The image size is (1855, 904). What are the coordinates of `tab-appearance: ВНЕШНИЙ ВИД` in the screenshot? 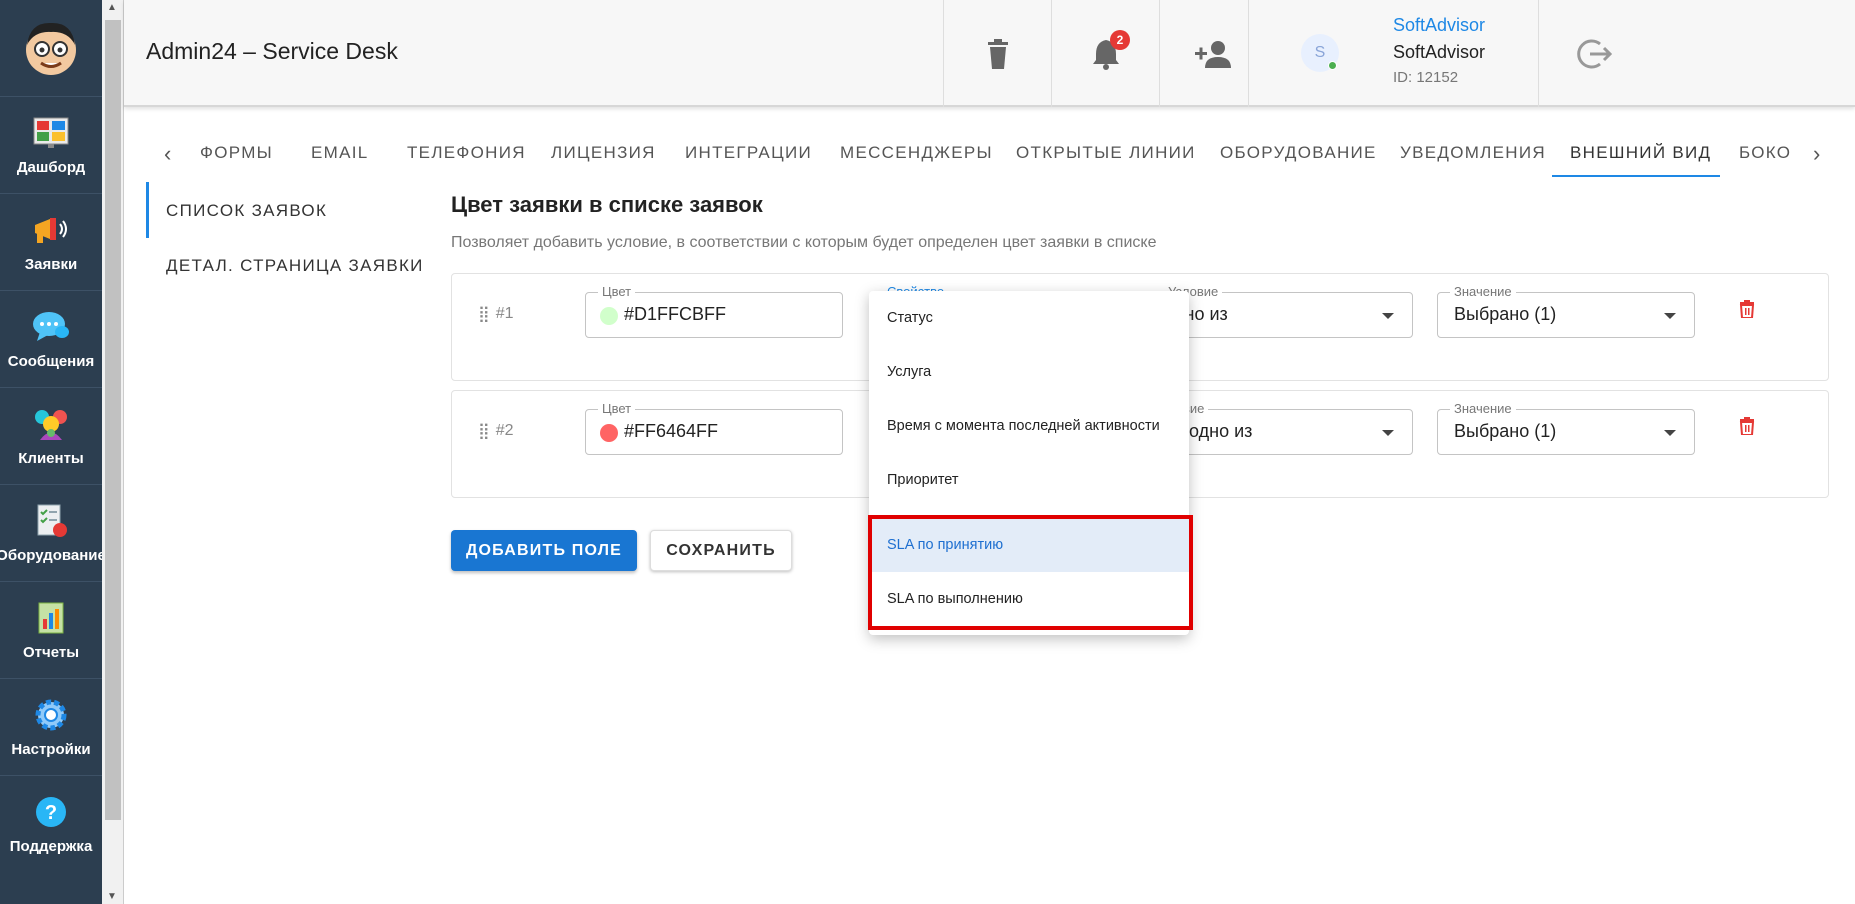 It's located at (1640, 153).